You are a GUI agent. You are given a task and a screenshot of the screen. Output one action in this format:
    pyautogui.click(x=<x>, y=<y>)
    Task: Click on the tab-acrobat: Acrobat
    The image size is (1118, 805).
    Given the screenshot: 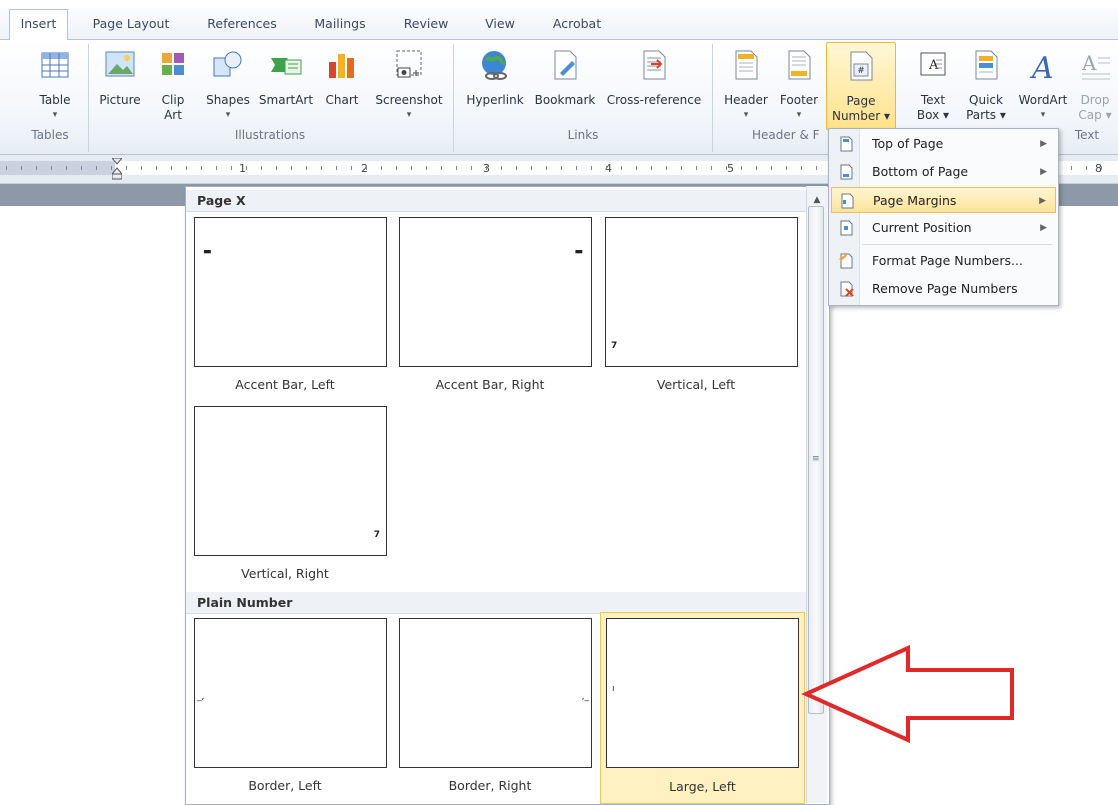 What is the action you would take?
    pyautogui.click(x=577, y=24)
    